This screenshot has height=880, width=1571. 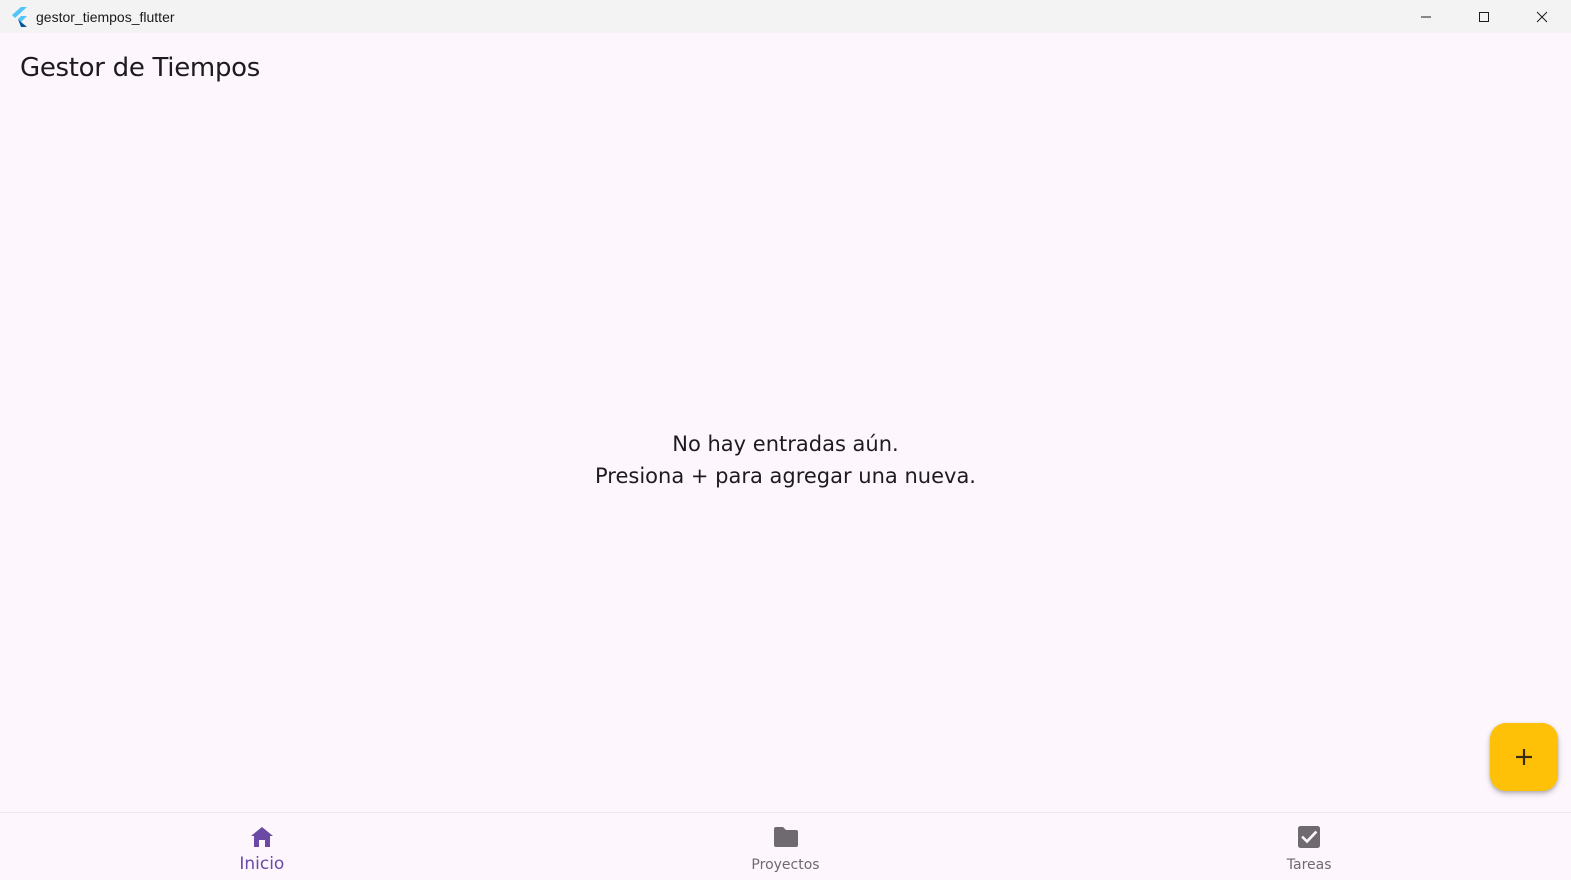 I want to click on minimize-icon, so click(x=1426, y=16).